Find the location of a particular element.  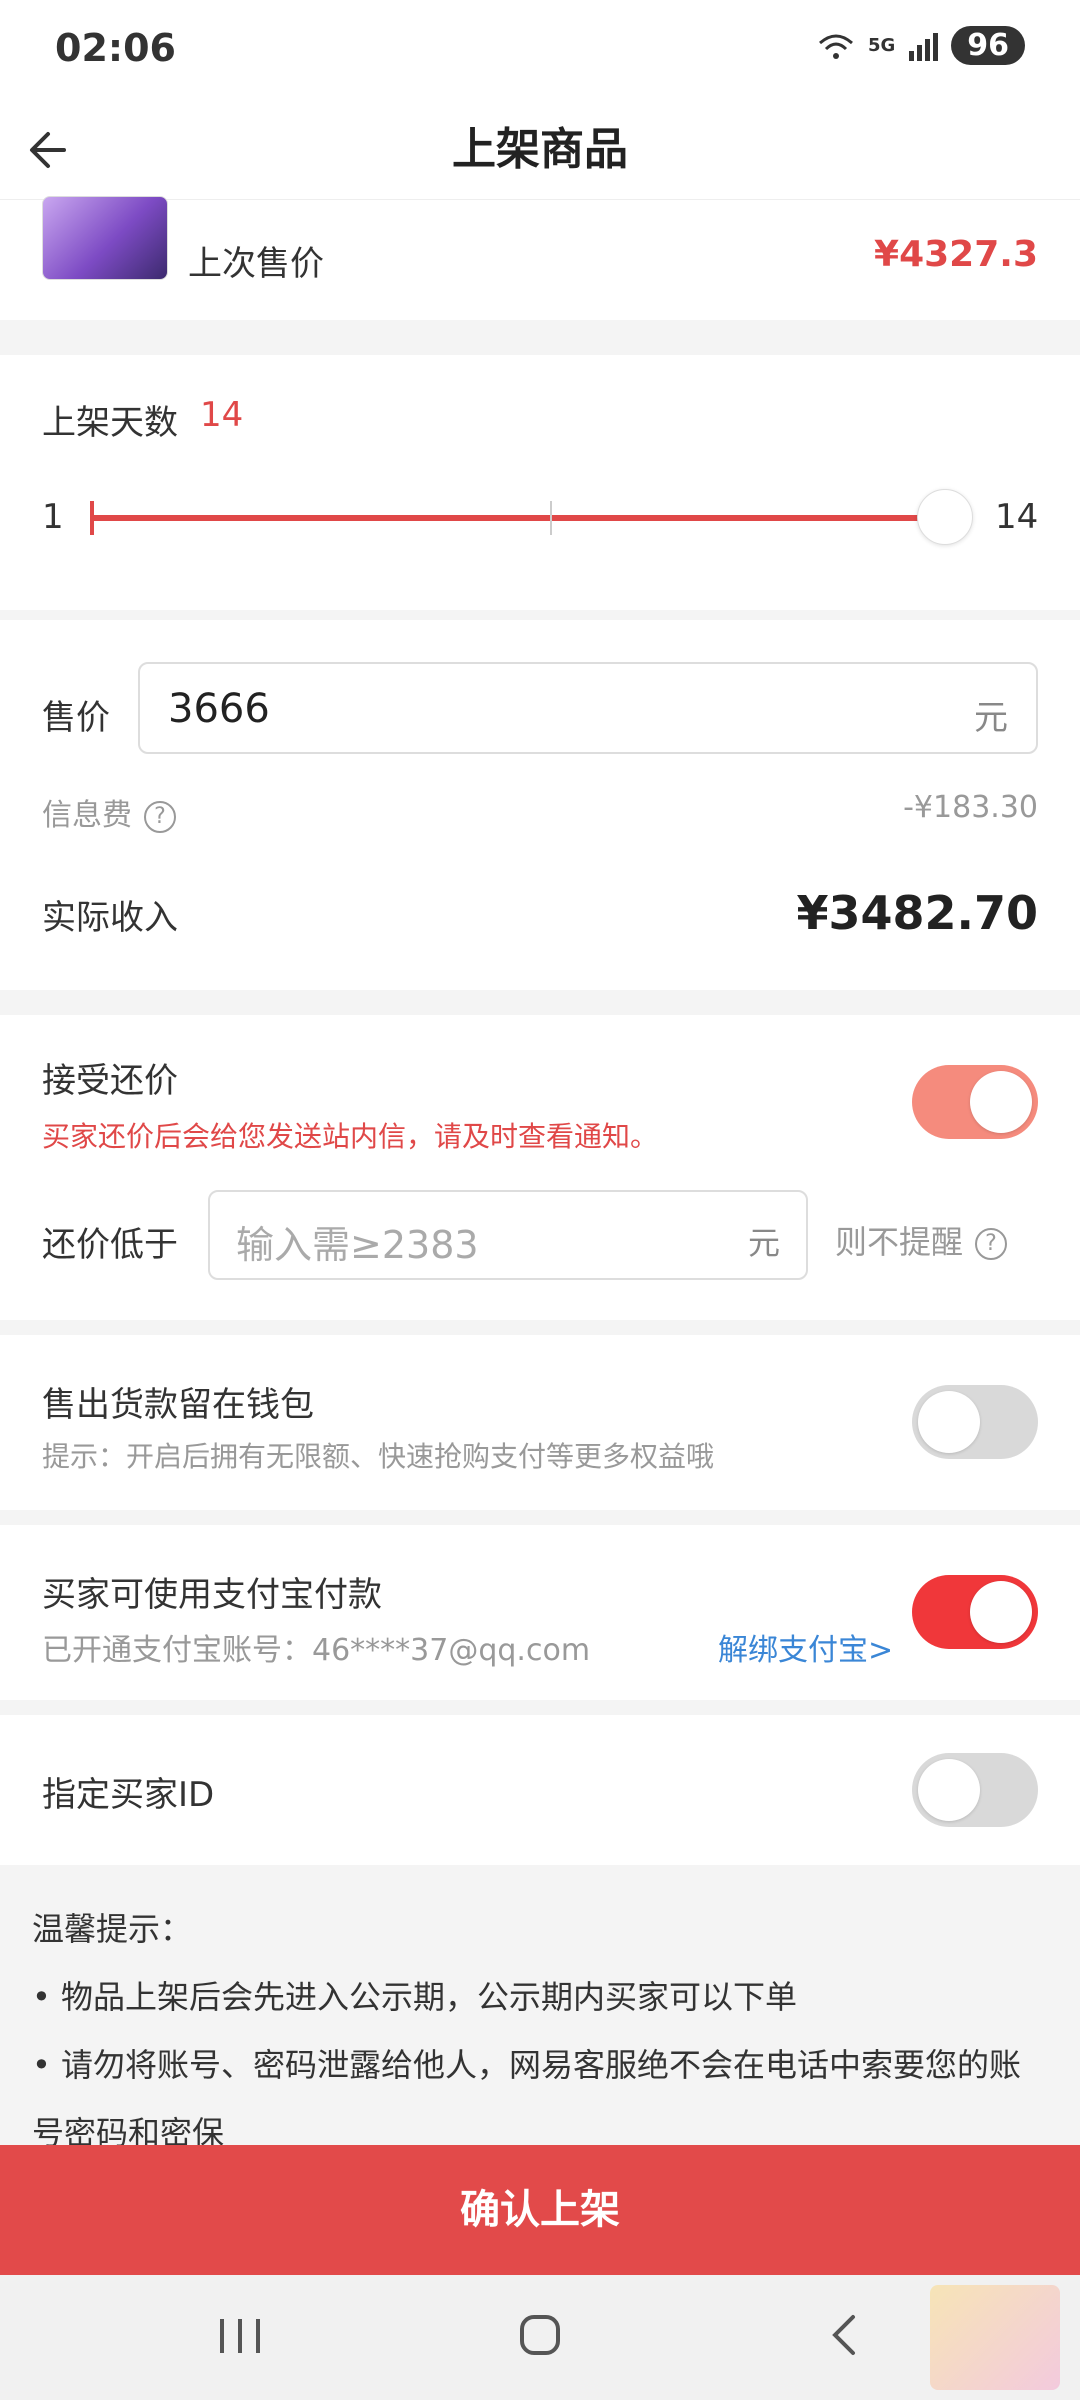

page-title: 上架商品 is located at coordinates (540, 149).